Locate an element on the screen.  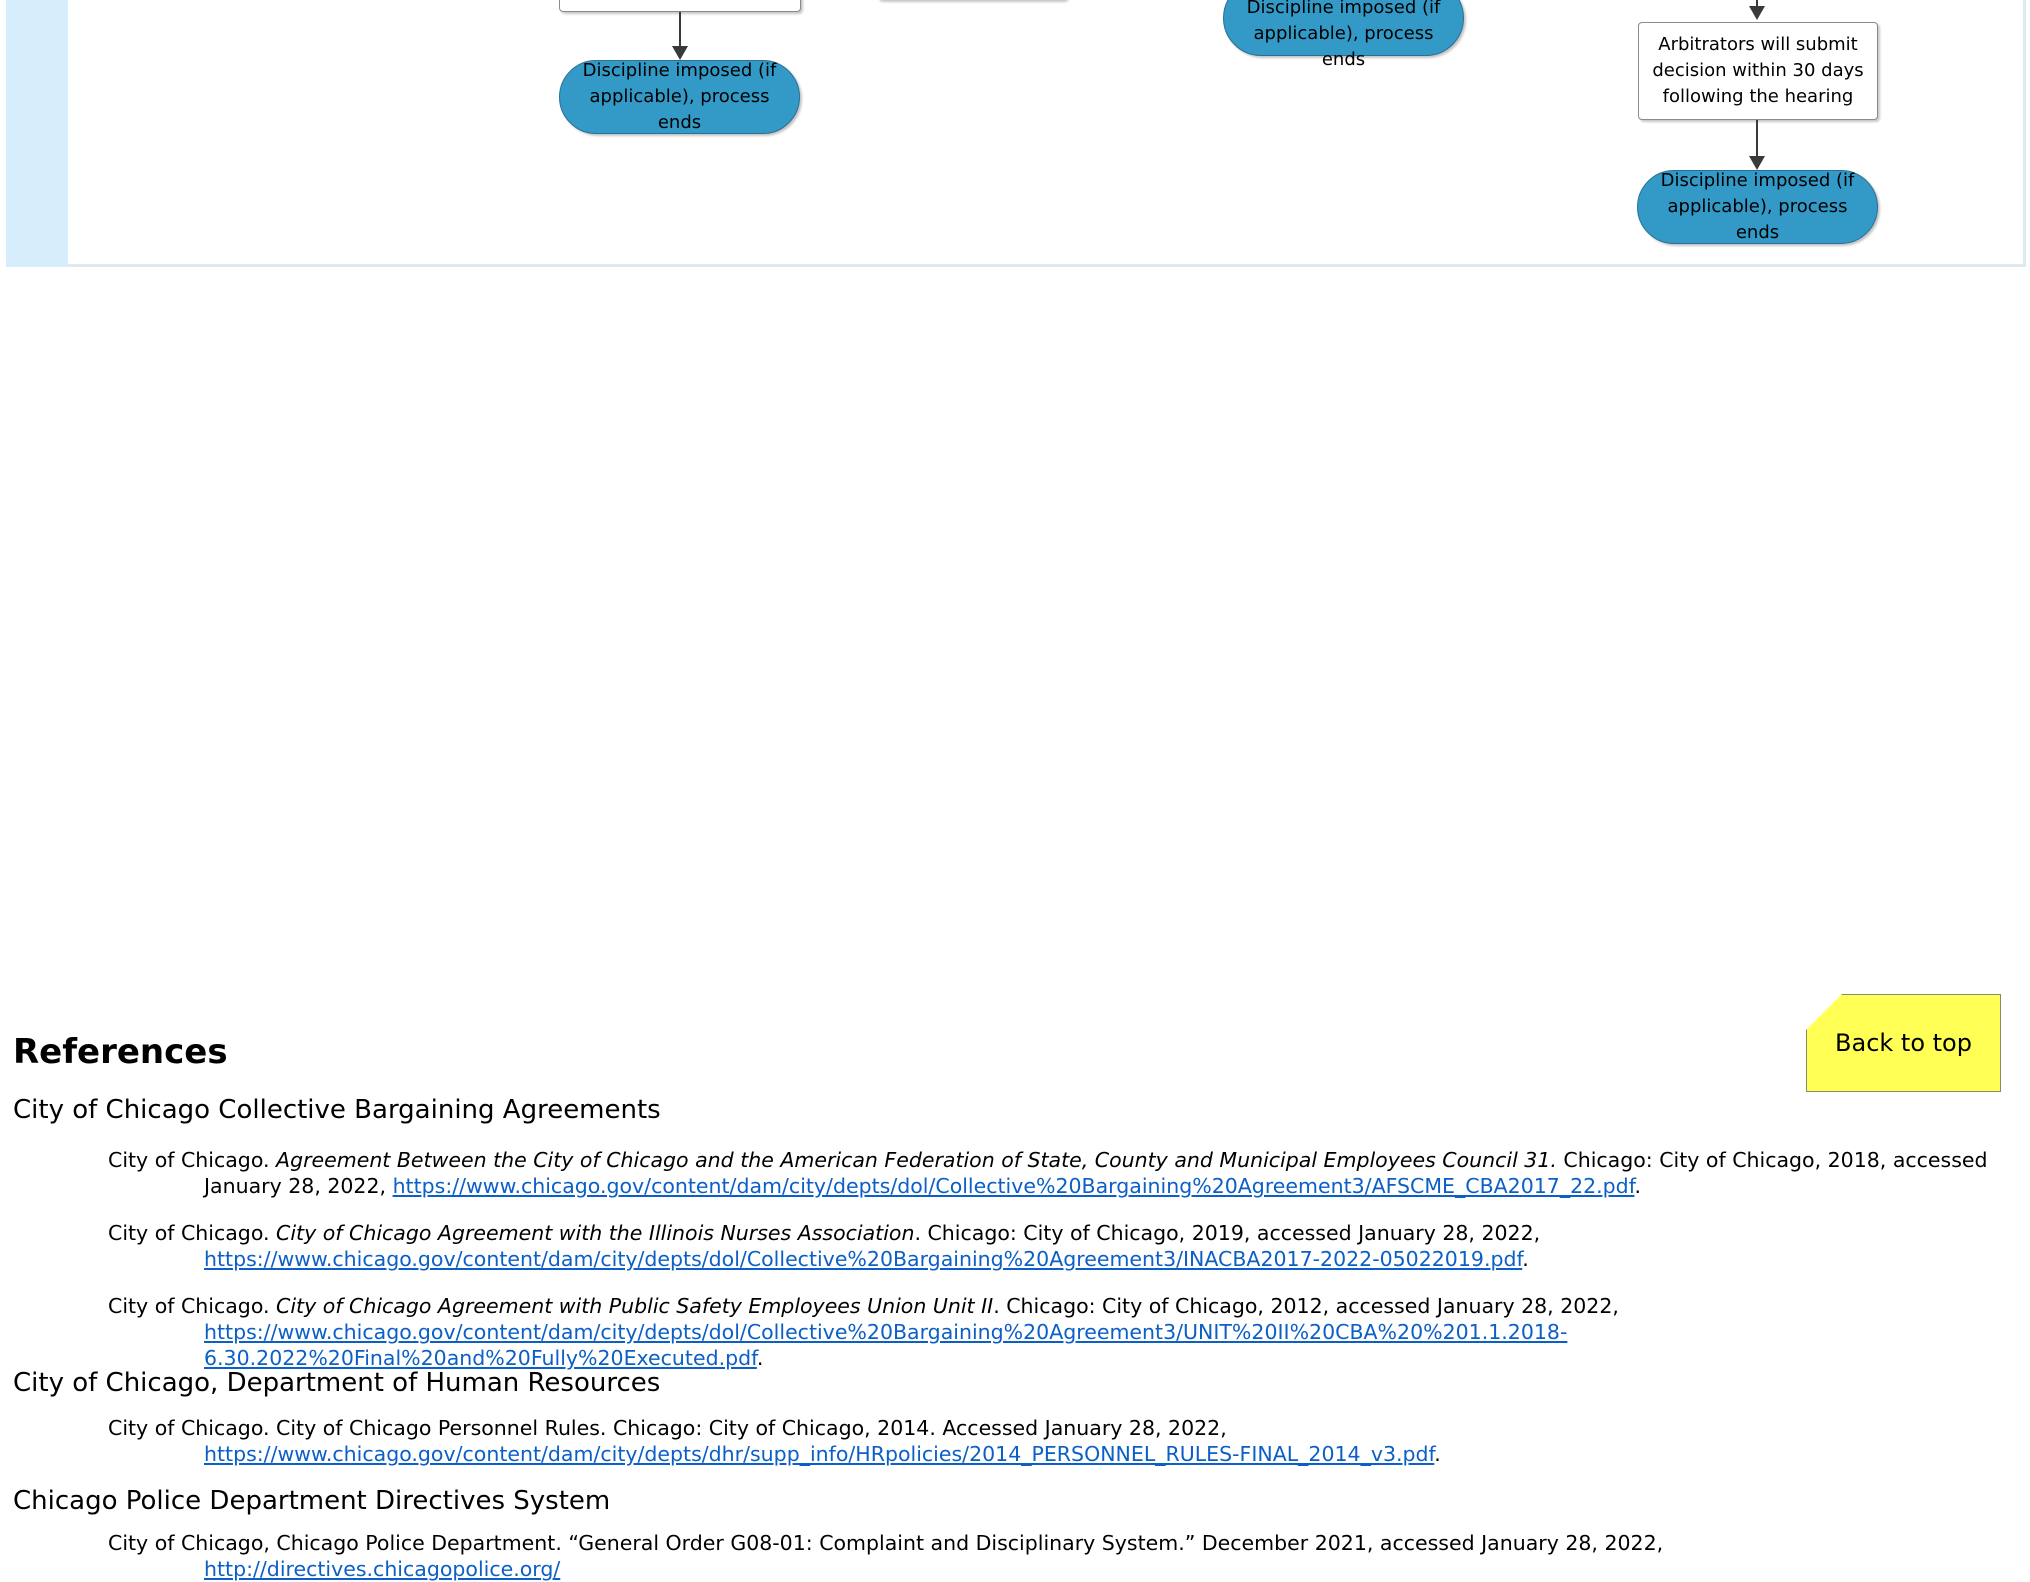
connector-right-bottom is located at coordinates (1757, 138).